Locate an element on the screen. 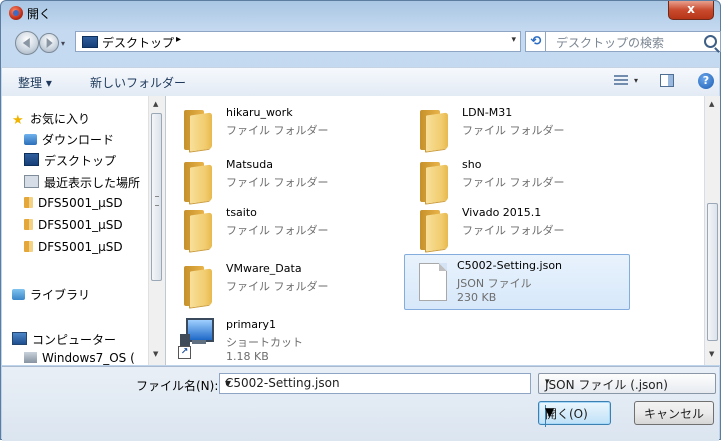 This screenshot has width=721, height=441. filename-history-dropdown-icon: ▾ is located at coordinates (375, 383).